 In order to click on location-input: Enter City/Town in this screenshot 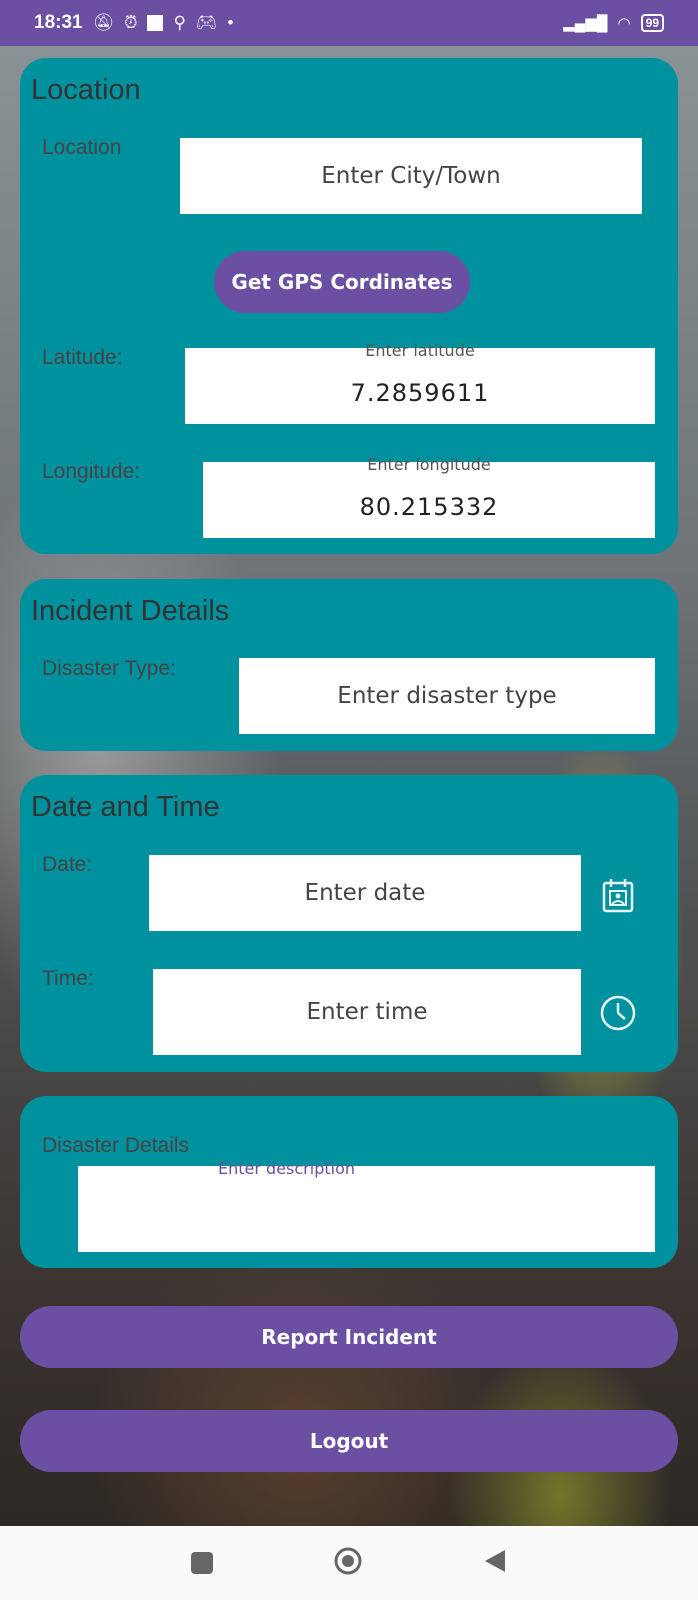, I will do `click(411, 176)`.